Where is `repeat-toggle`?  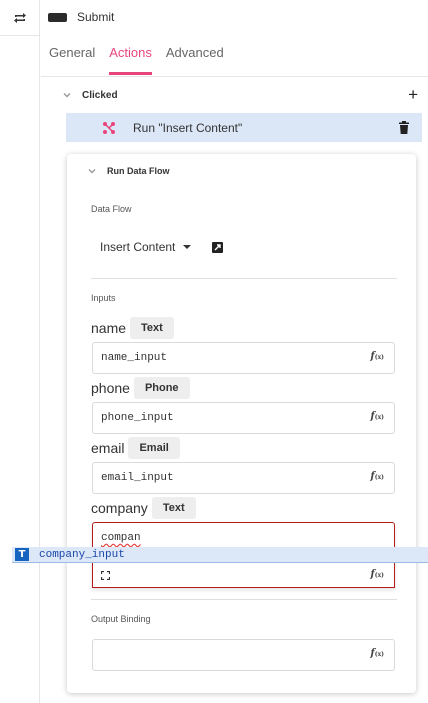 repeat-toggle is located at coordinates (20, 18).